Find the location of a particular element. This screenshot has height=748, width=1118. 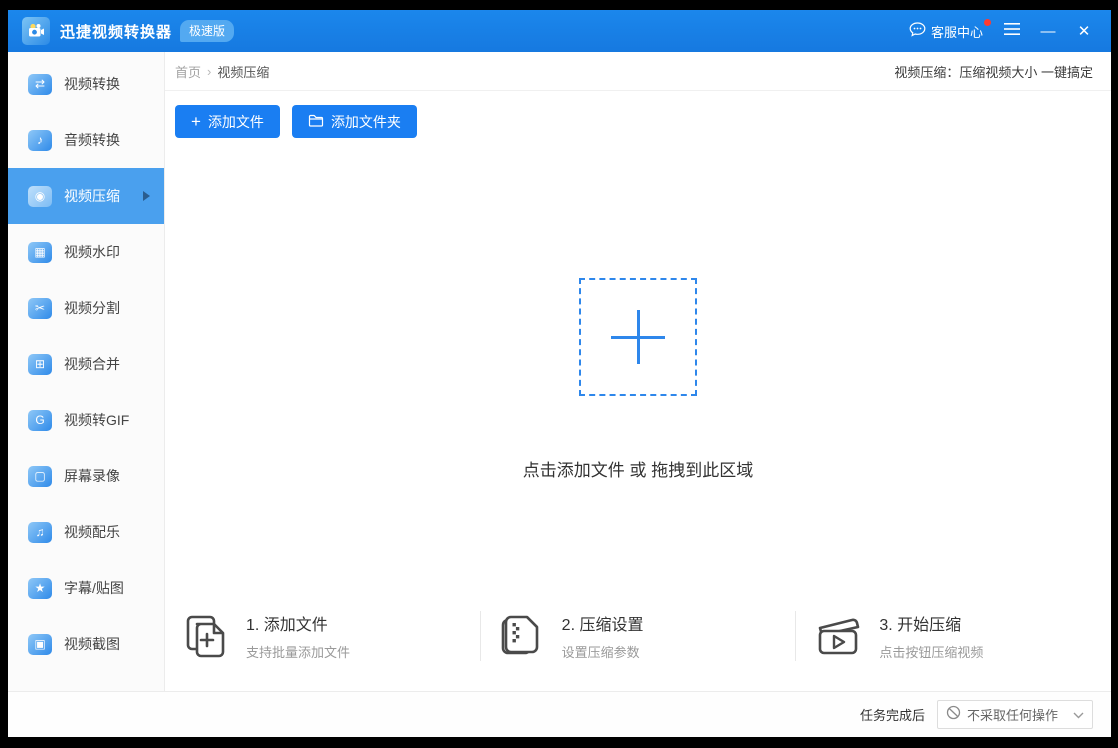

sidebar-item-label: 视频压缩 is located at coordinates (92, 196).